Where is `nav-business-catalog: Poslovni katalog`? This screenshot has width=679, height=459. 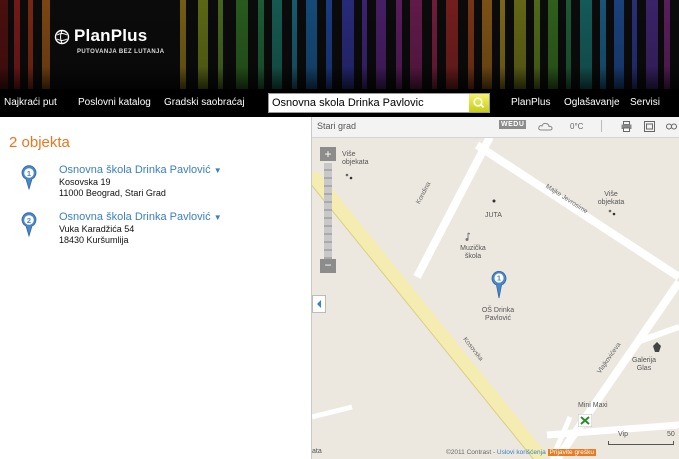
nav-business-catalog: Poslovni katalog is located at coordinates (114, 102).